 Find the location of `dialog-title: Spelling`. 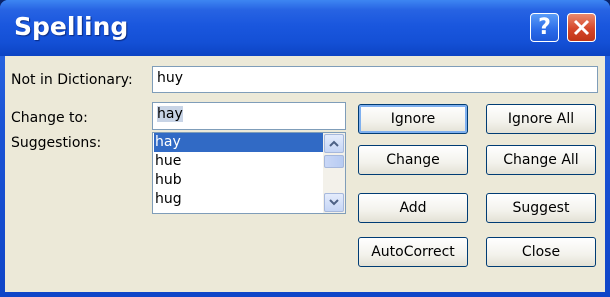

dialog-title: Spelling is located at coordinates (71, 26).